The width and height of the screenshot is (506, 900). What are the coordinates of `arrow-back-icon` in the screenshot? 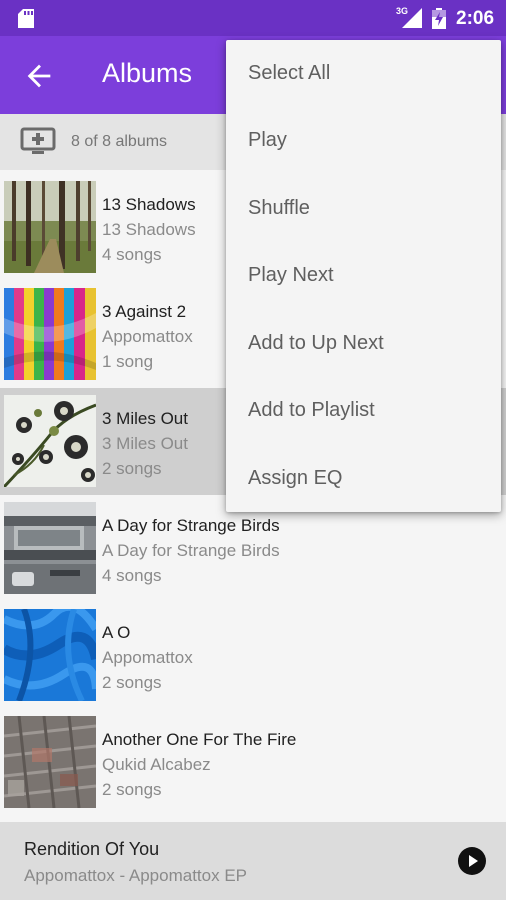 It's located at (39, 76).